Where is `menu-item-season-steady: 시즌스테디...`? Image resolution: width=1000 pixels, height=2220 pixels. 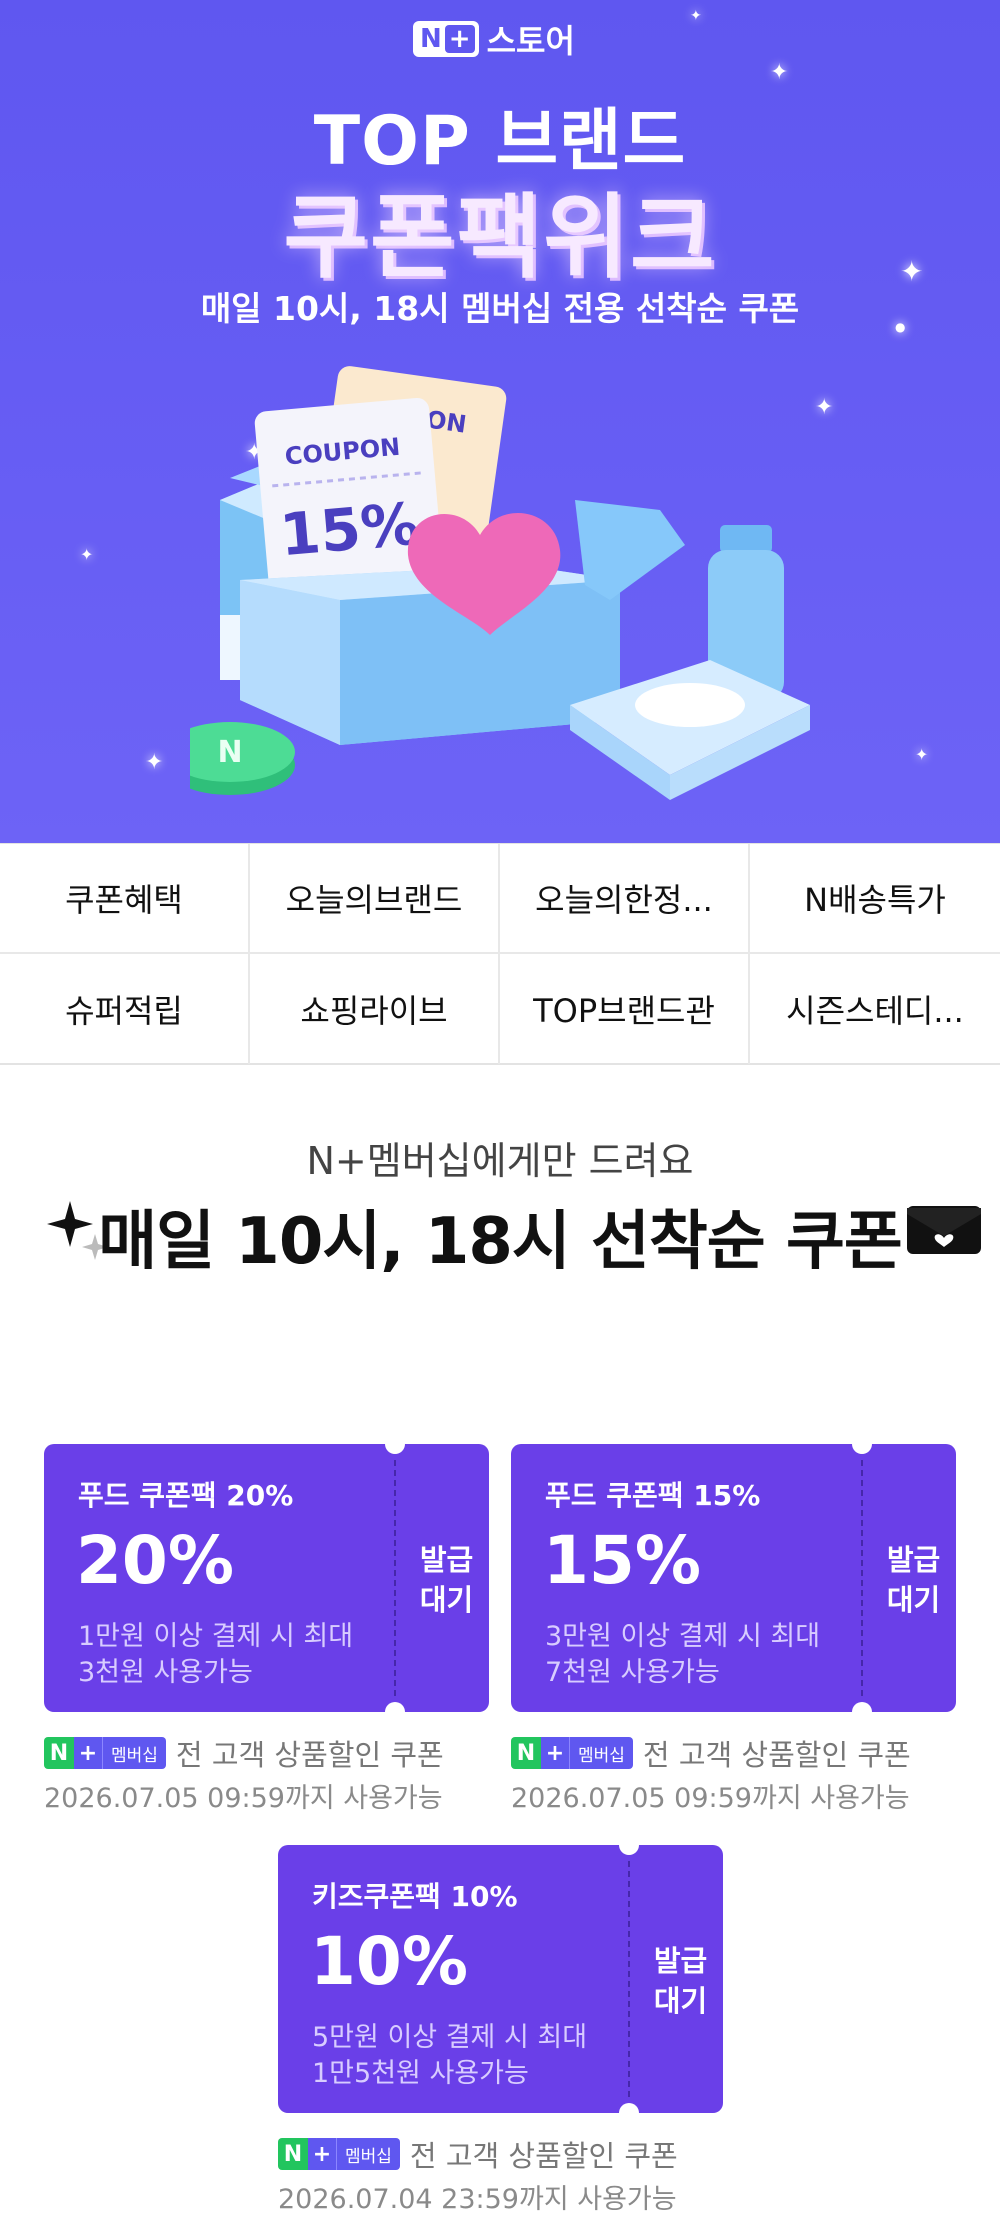 menu-item-season-steady: 시즌스테디... is located at coordinates (875, 1009).